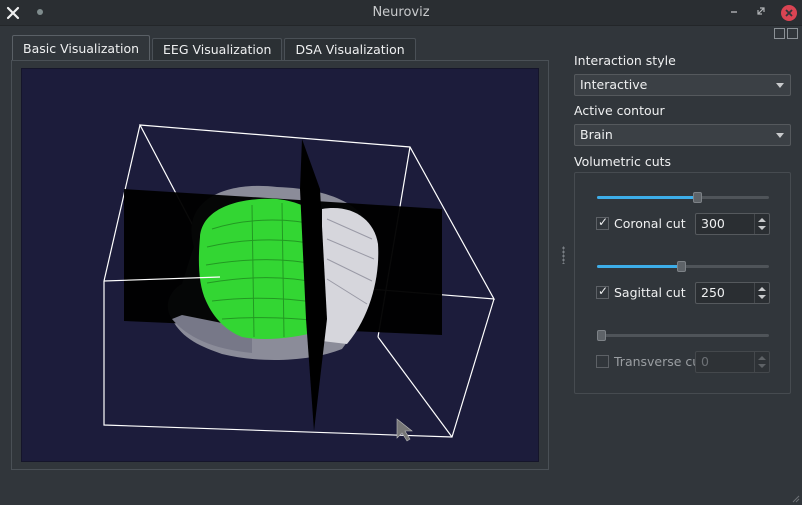  What do you see at coordinates (795, 498) in the screenshot?
I see `resize-grip-icon` at bounding box center [795, 498].